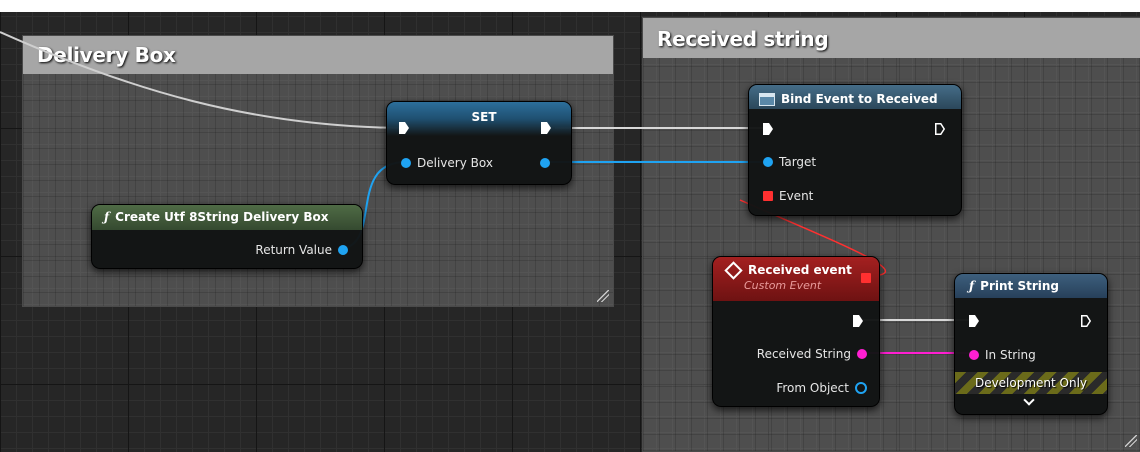 The height and width of the screenshot is (452, 1140). What do you see at coordinates (798, 162) in the screenshot?
I see `pin-label: Target` at bounding box center [798, 162].